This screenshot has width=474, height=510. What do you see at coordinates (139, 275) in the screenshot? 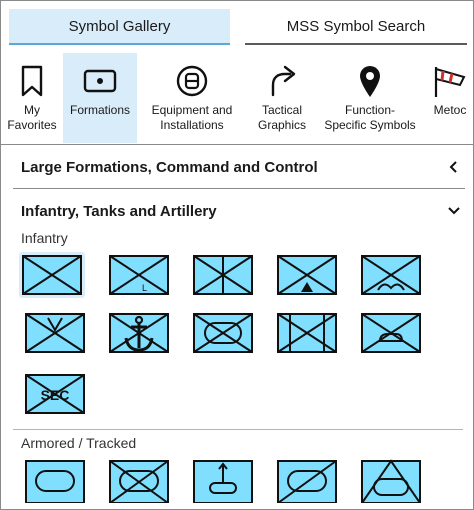
I see `symbol-infantry-light: L` at bounding box center [139, 275].